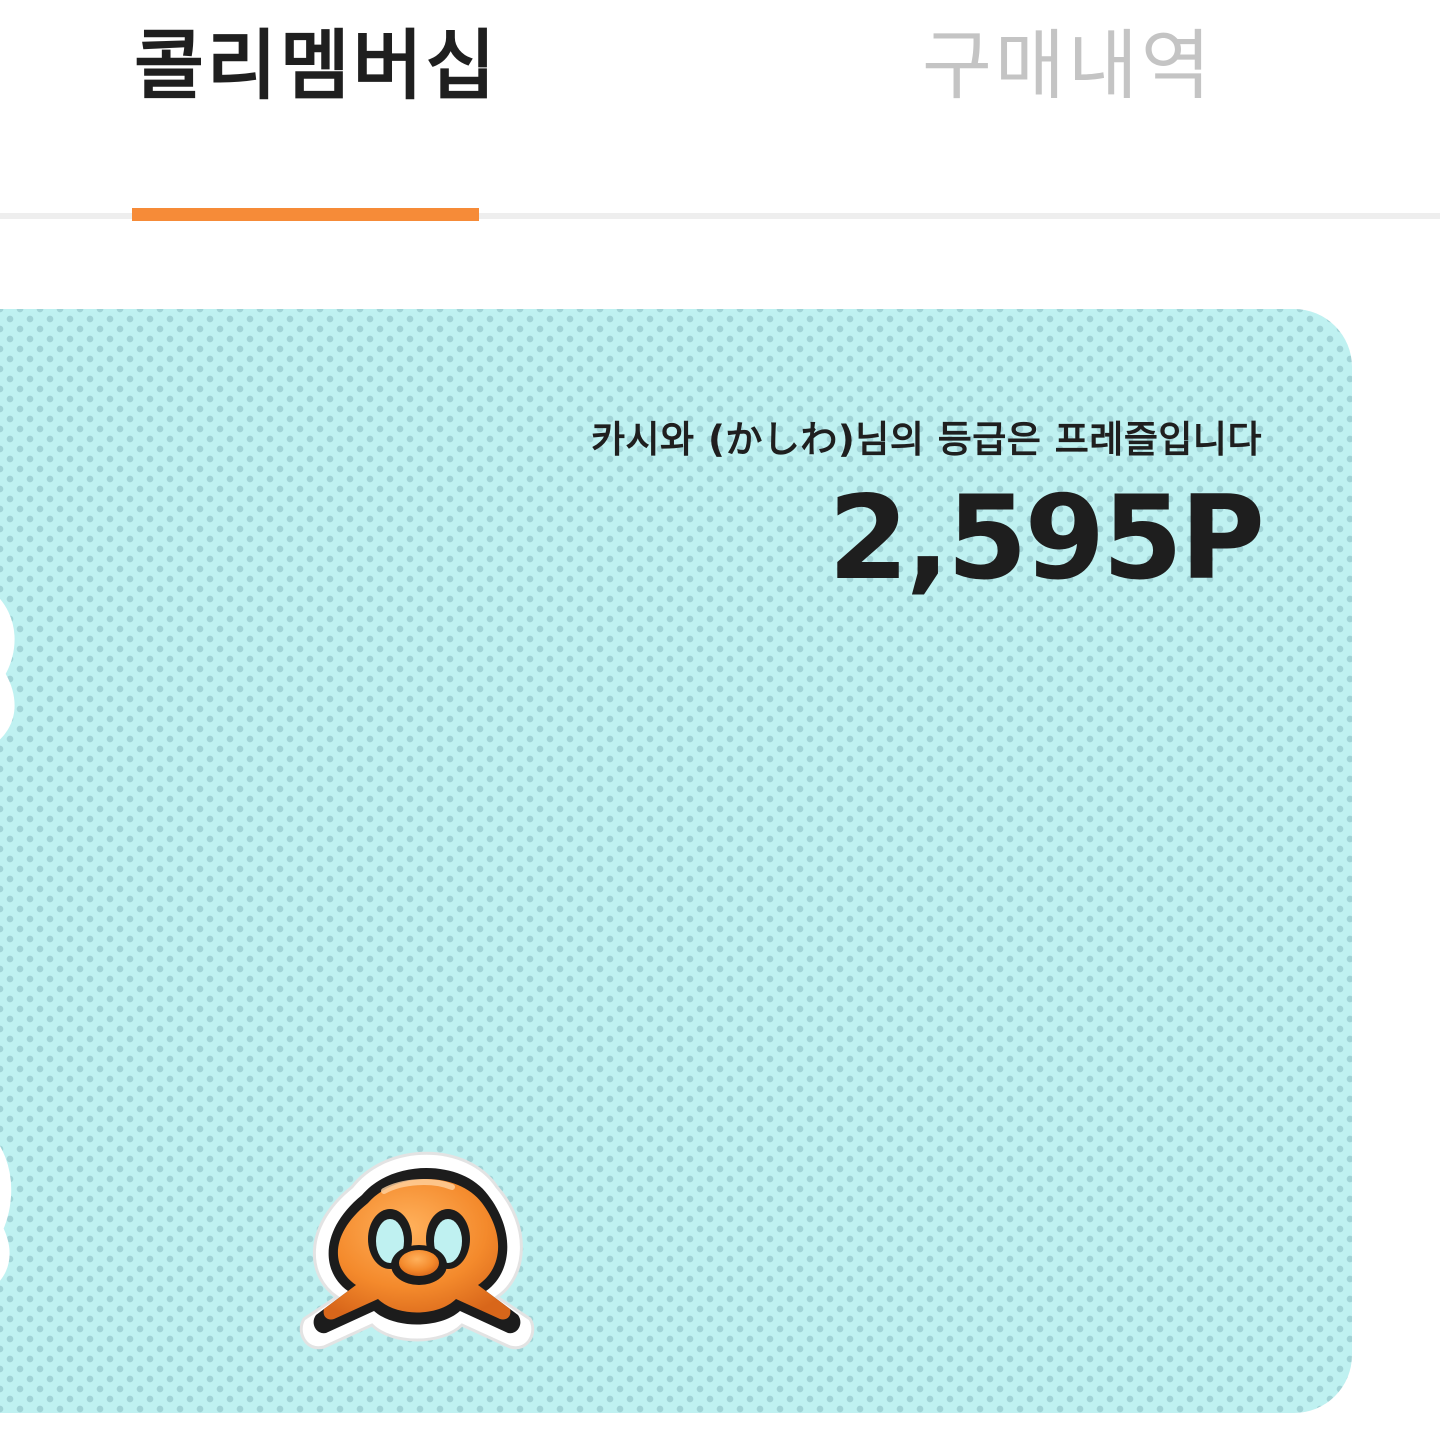 The image size is (1440, 1437). Describe the element at coordinates (305, 214) in the screenshot. I see `active-tab-indicator` at that location.